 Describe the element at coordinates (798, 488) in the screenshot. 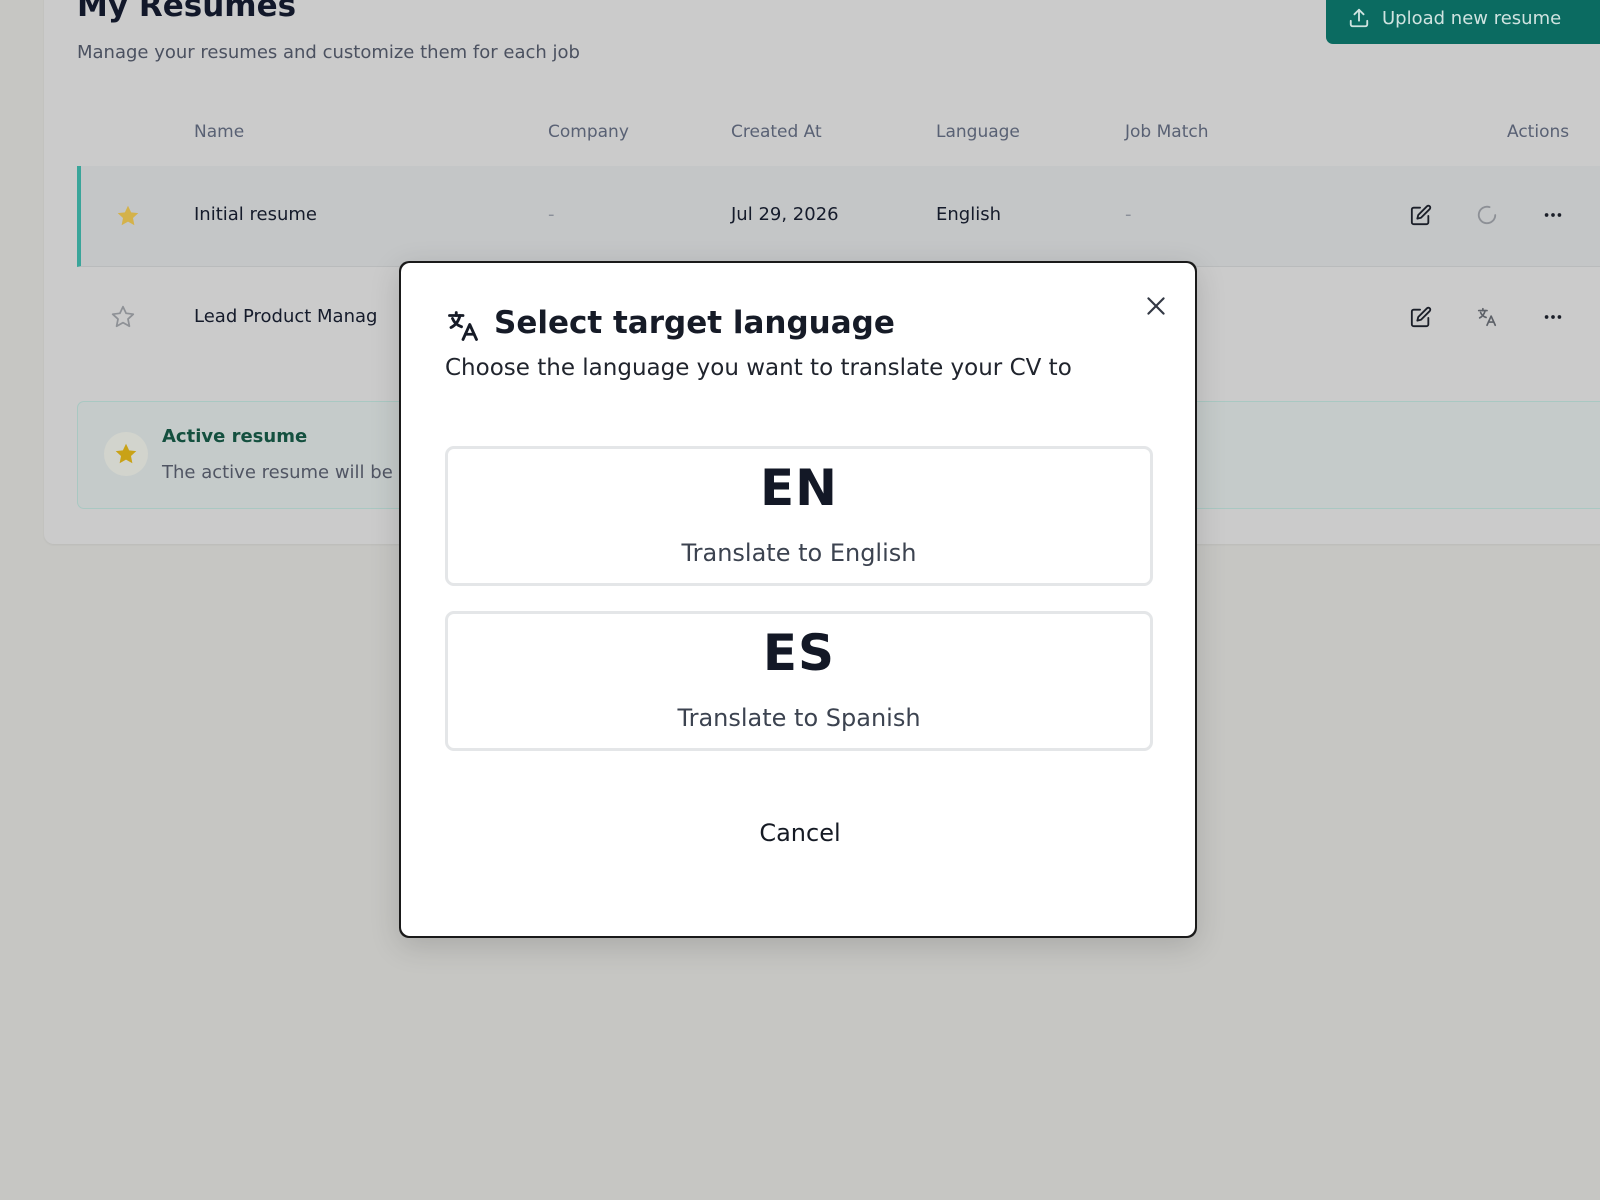

I see `language-code: EN` at that location.